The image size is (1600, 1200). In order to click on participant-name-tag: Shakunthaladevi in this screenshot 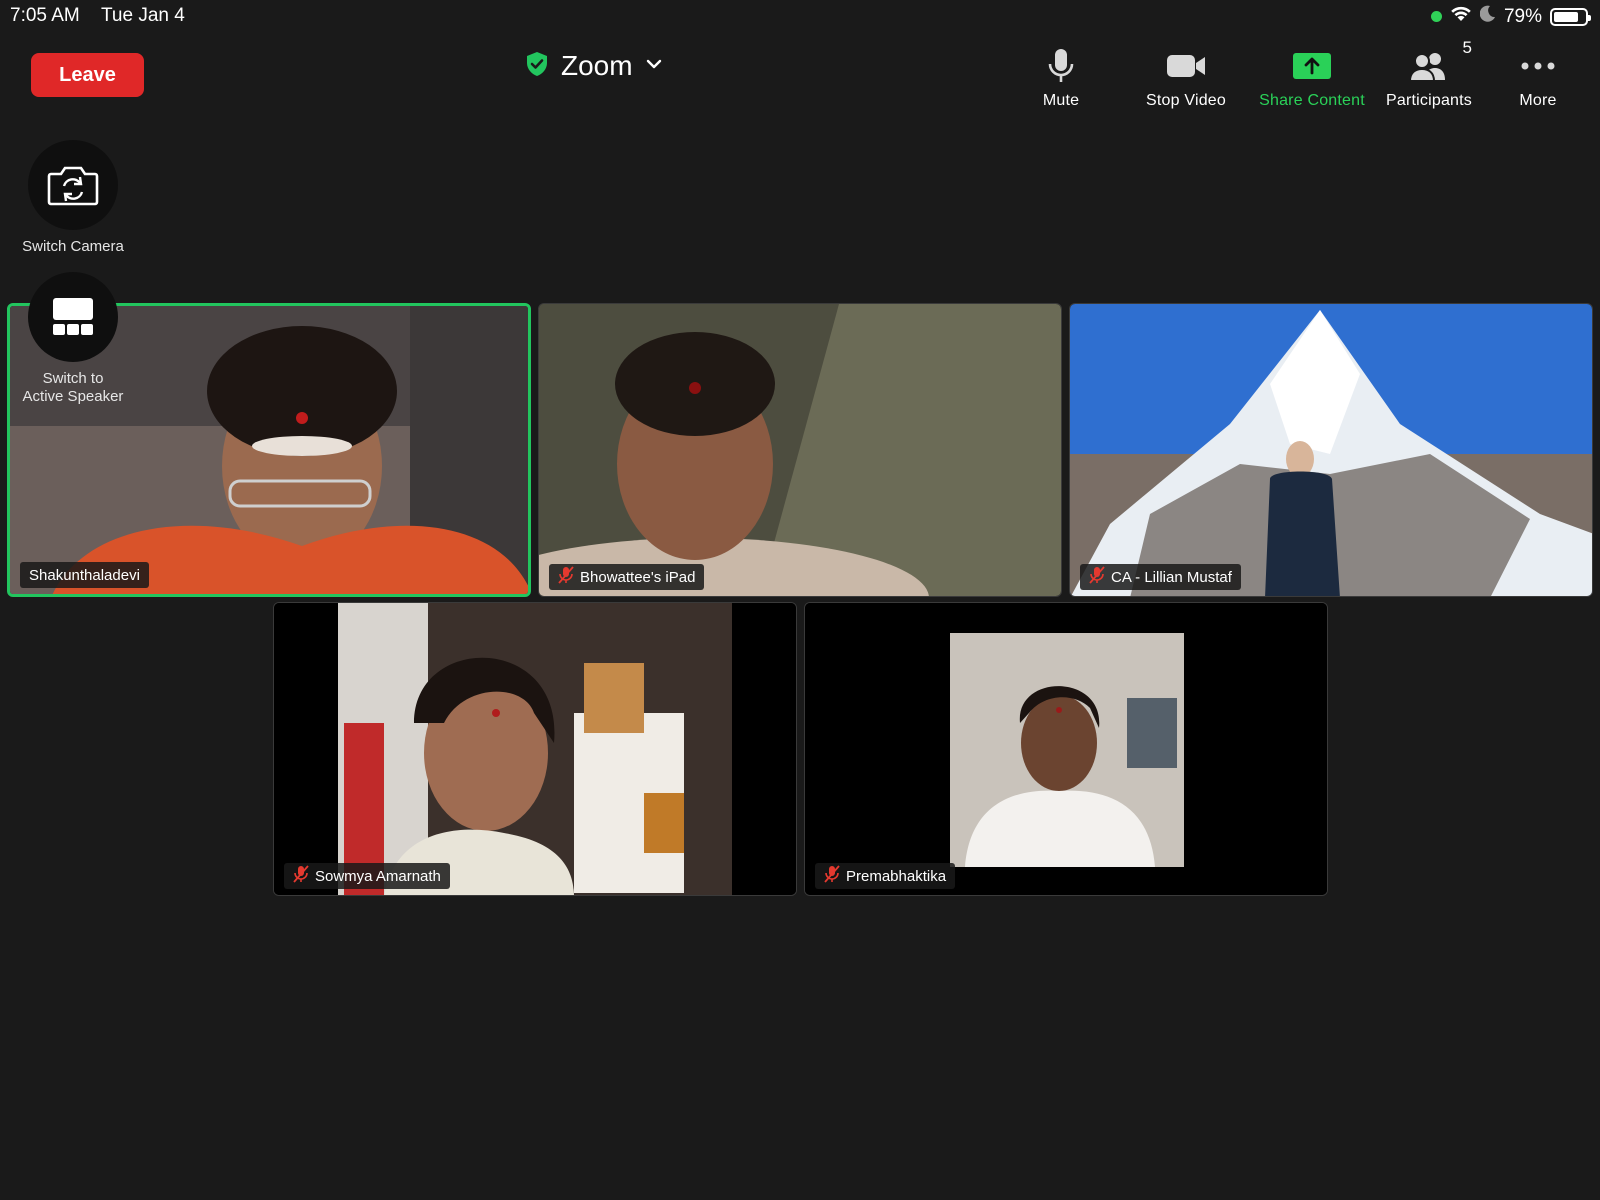, I will do `click(84, 575)`.